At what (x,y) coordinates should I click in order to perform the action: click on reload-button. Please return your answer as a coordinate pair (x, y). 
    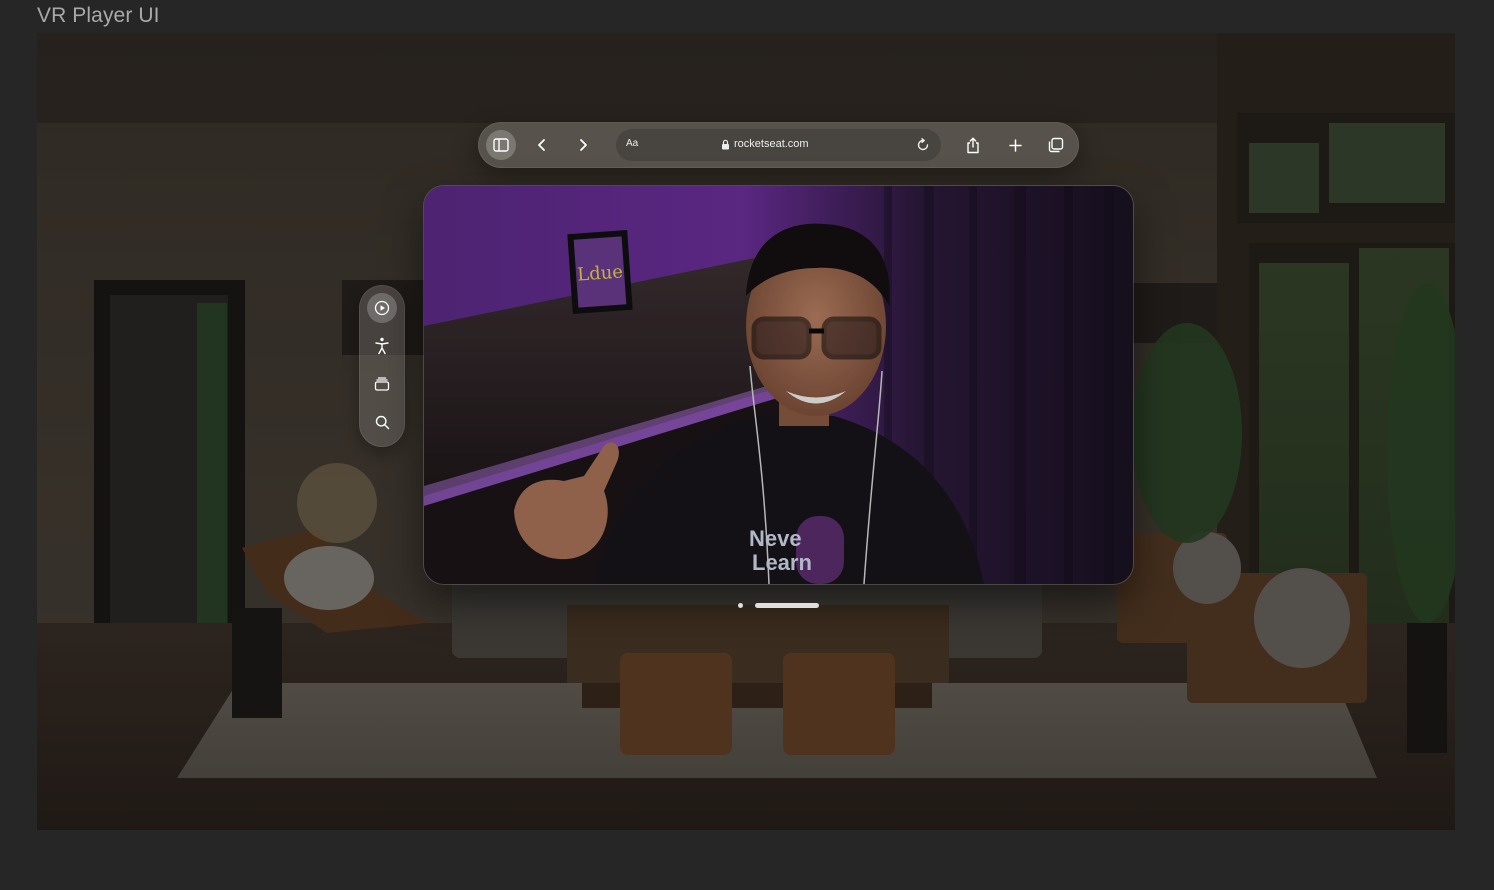
    Looking at the image, I should click on (923, 145).